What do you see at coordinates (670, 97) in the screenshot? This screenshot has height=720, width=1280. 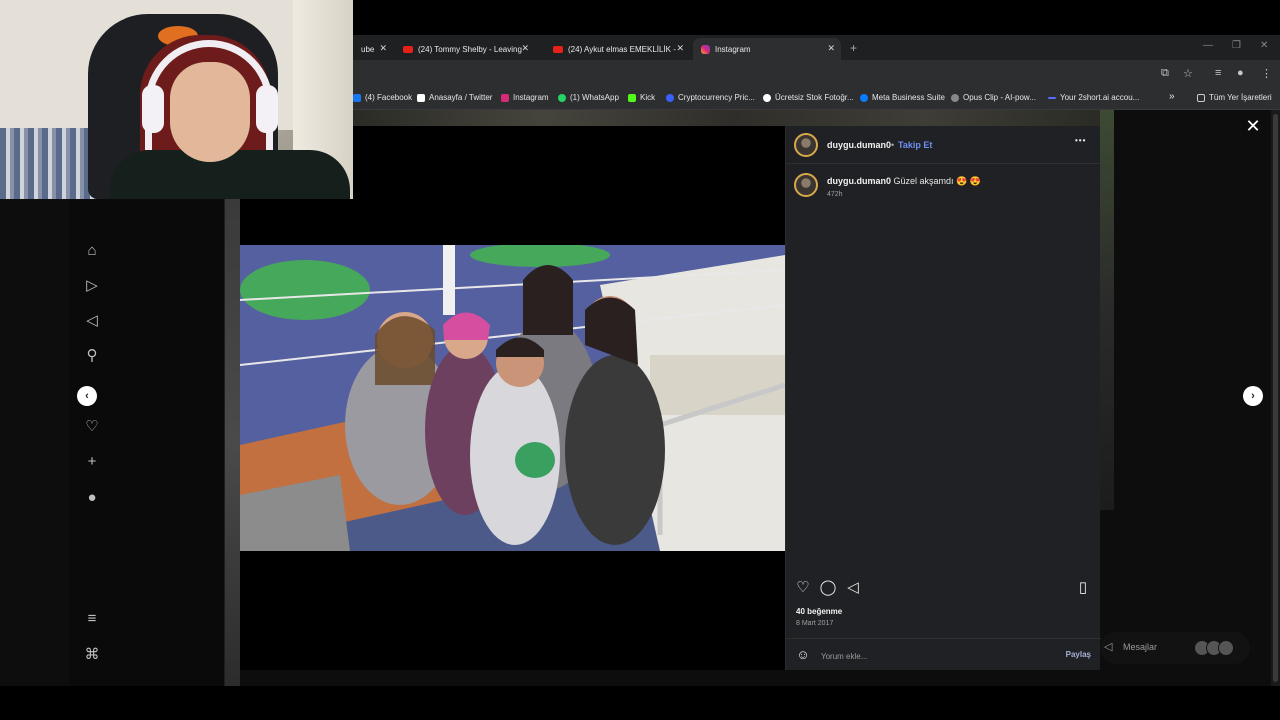 I see `coinmarketcap-icon` at bounding box center [670, 97].